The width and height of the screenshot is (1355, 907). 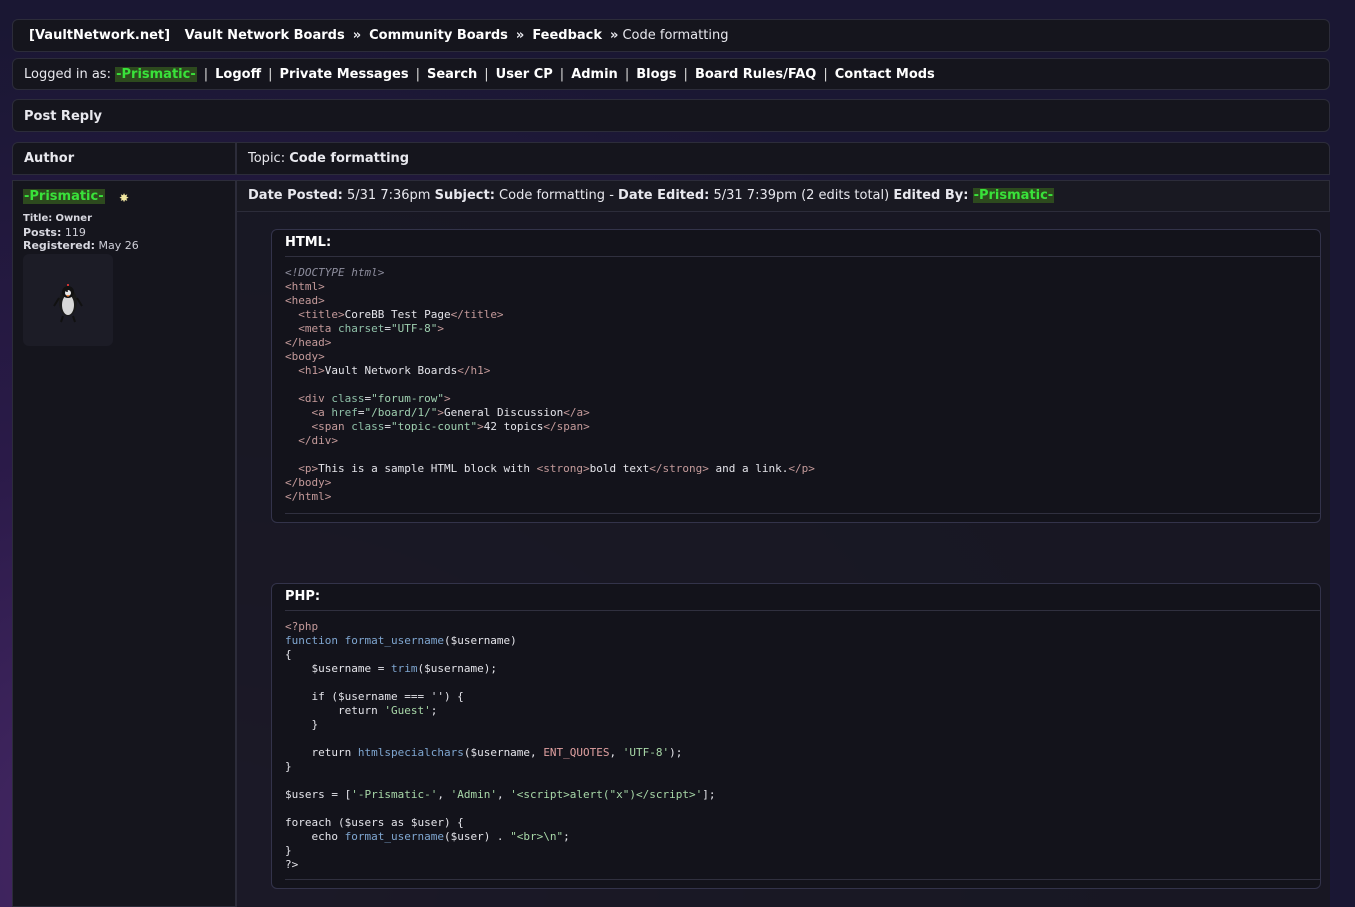 What do you see at coordinates (67, 74) in the screenshot?
I see `logged-in-label: Logged in as:` at bounding box center [67, 74].